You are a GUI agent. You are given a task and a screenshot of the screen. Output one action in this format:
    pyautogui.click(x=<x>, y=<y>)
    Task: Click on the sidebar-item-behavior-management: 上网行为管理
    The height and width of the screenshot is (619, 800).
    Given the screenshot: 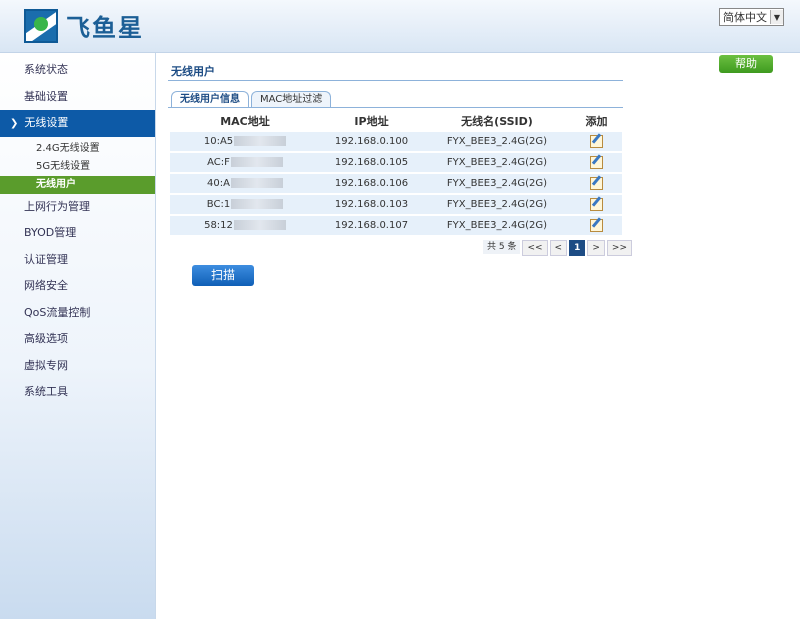 What is the action you would take?
    pyautogui.click(x=77, y=207)
    